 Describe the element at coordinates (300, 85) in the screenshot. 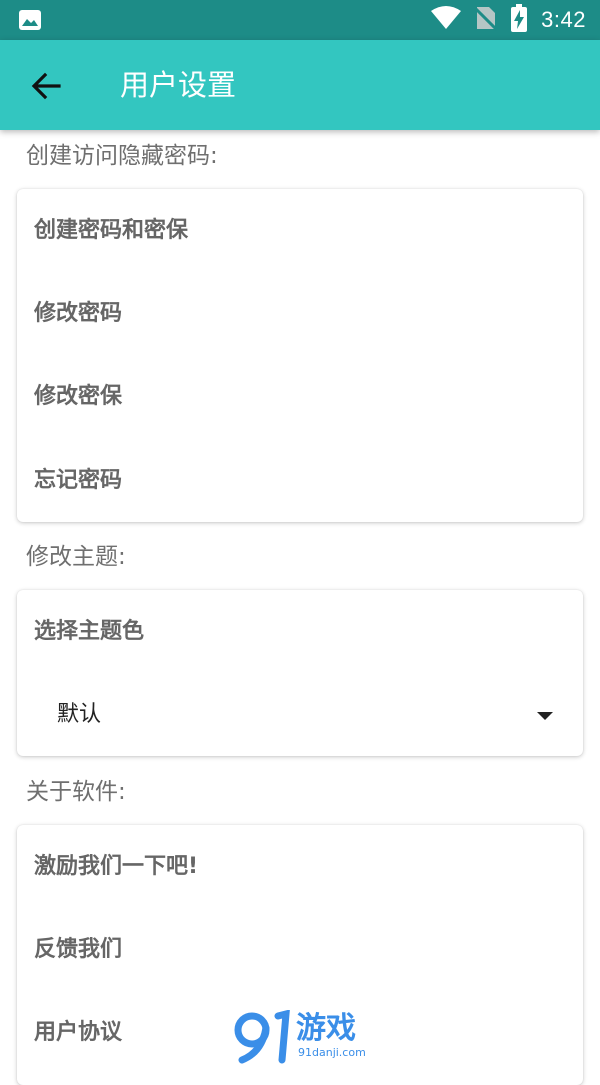

I see `app-bar: 用户设置` at that location.